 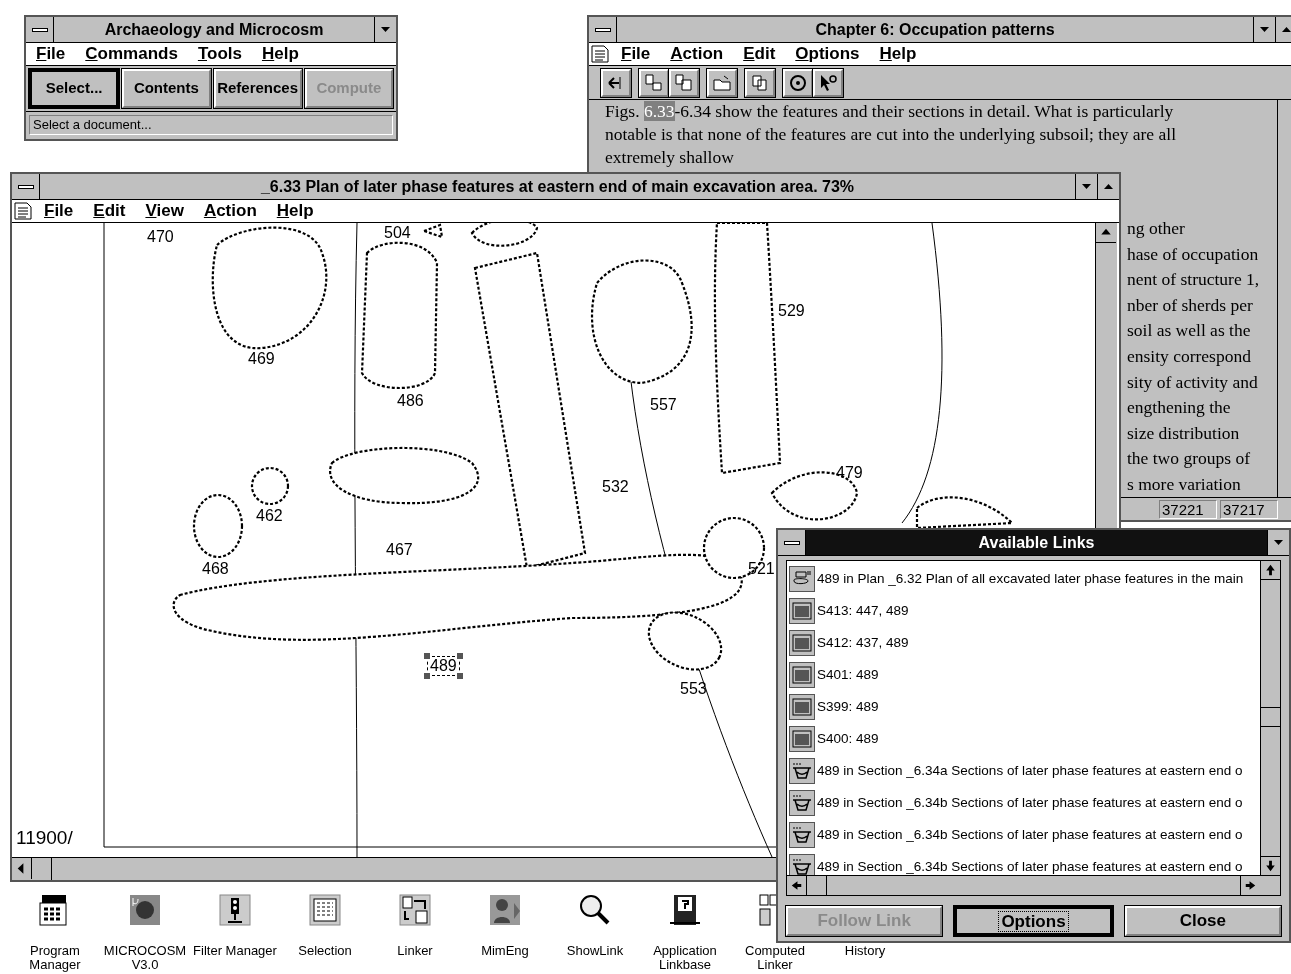 What do you see at coordinates (890, 134) in the screenshot?
I see `paragraph-text: notable is that none of the features are cut into the underlying subsoil; they are all` at bounding box center [890, 134].